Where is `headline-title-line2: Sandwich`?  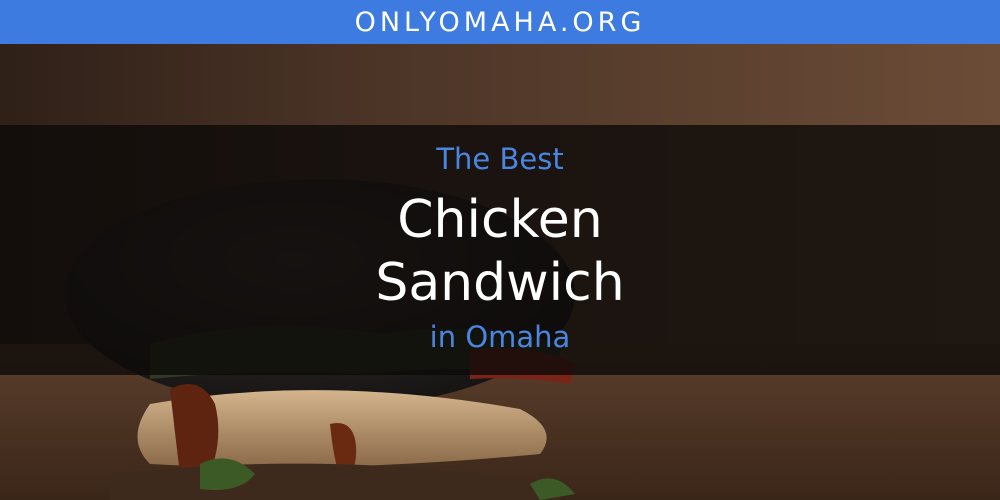
headline-title-line2: Sandwich is located at coordinates (500, 283).